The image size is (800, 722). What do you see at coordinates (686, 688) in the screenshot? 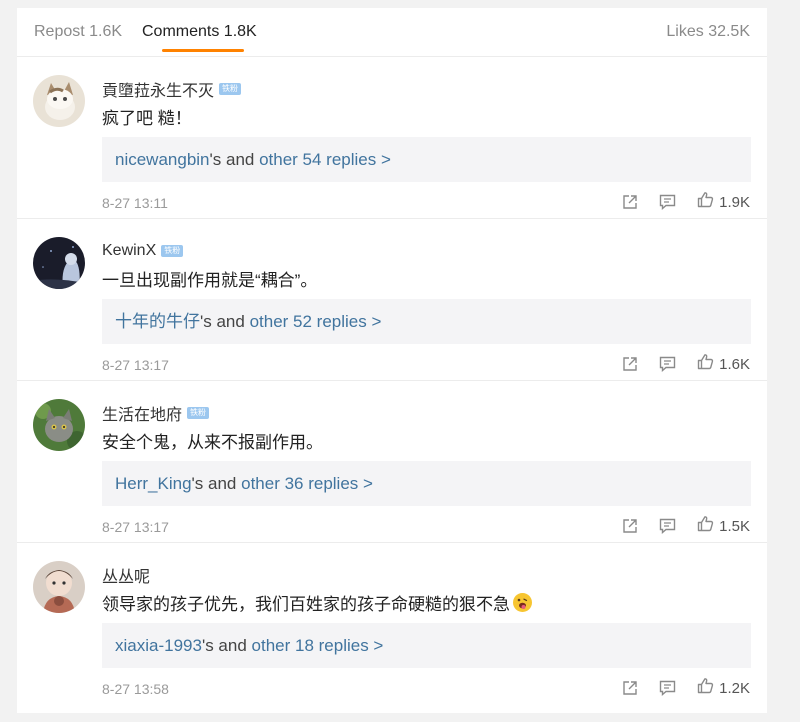
I see `comment-actions: 1.2K` at bounding box center [686, 688].